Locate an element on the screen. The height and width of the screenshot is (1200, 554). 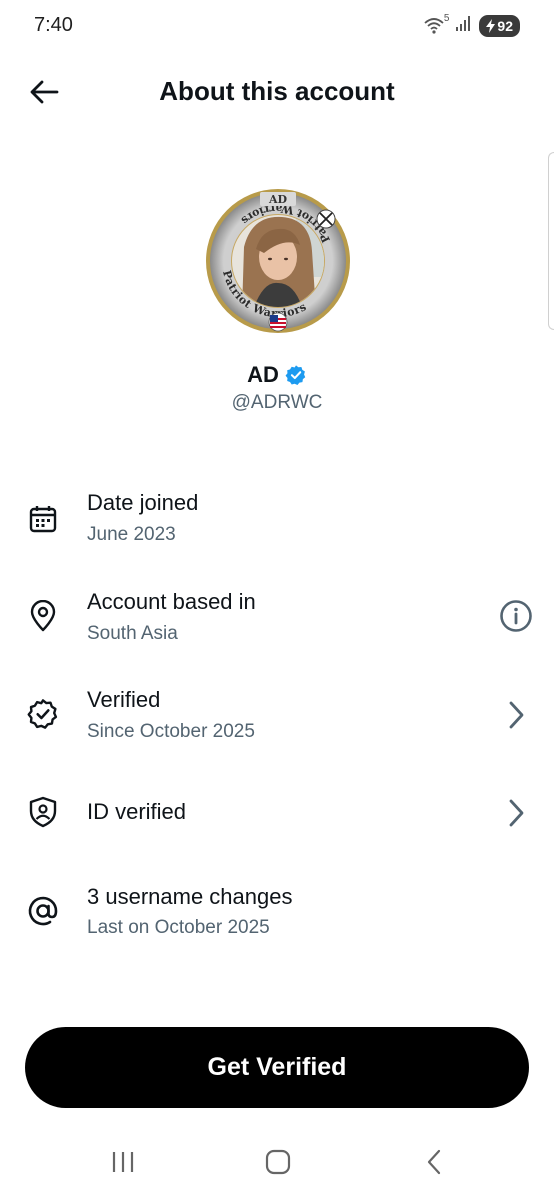
verified-badge-outline-icon is located at coordinates (43, 714).